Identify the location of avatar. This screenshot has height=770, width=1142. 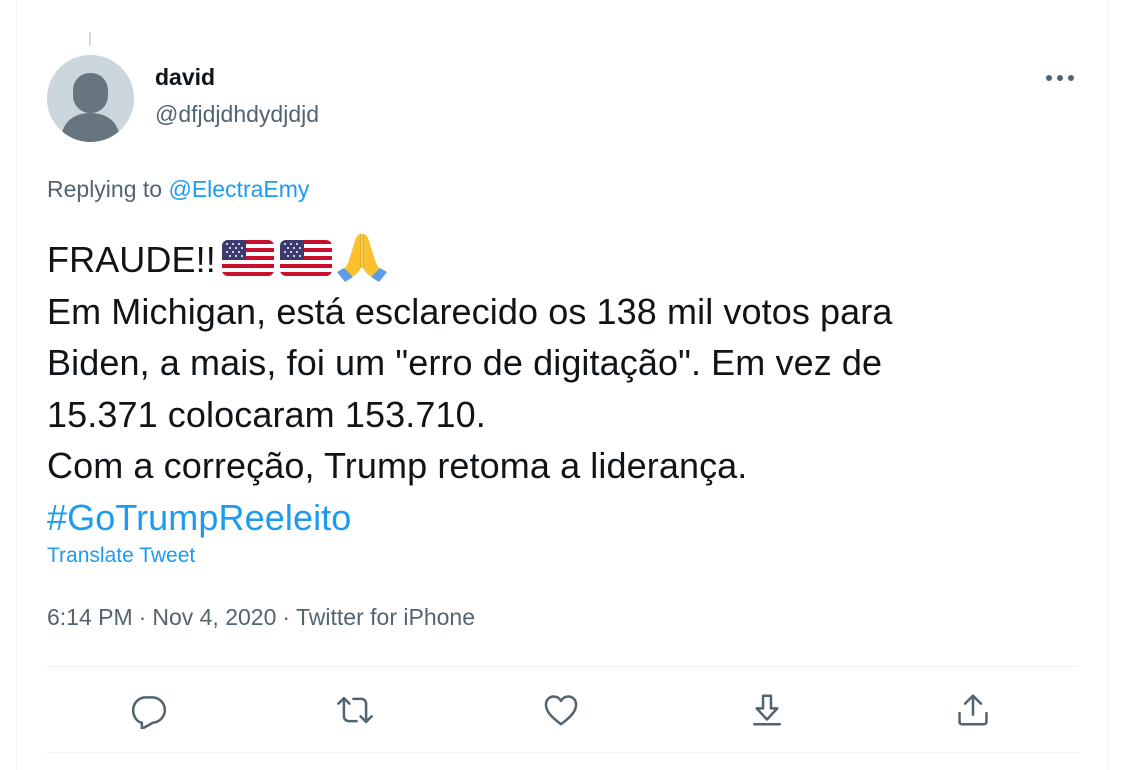
(90, 98).